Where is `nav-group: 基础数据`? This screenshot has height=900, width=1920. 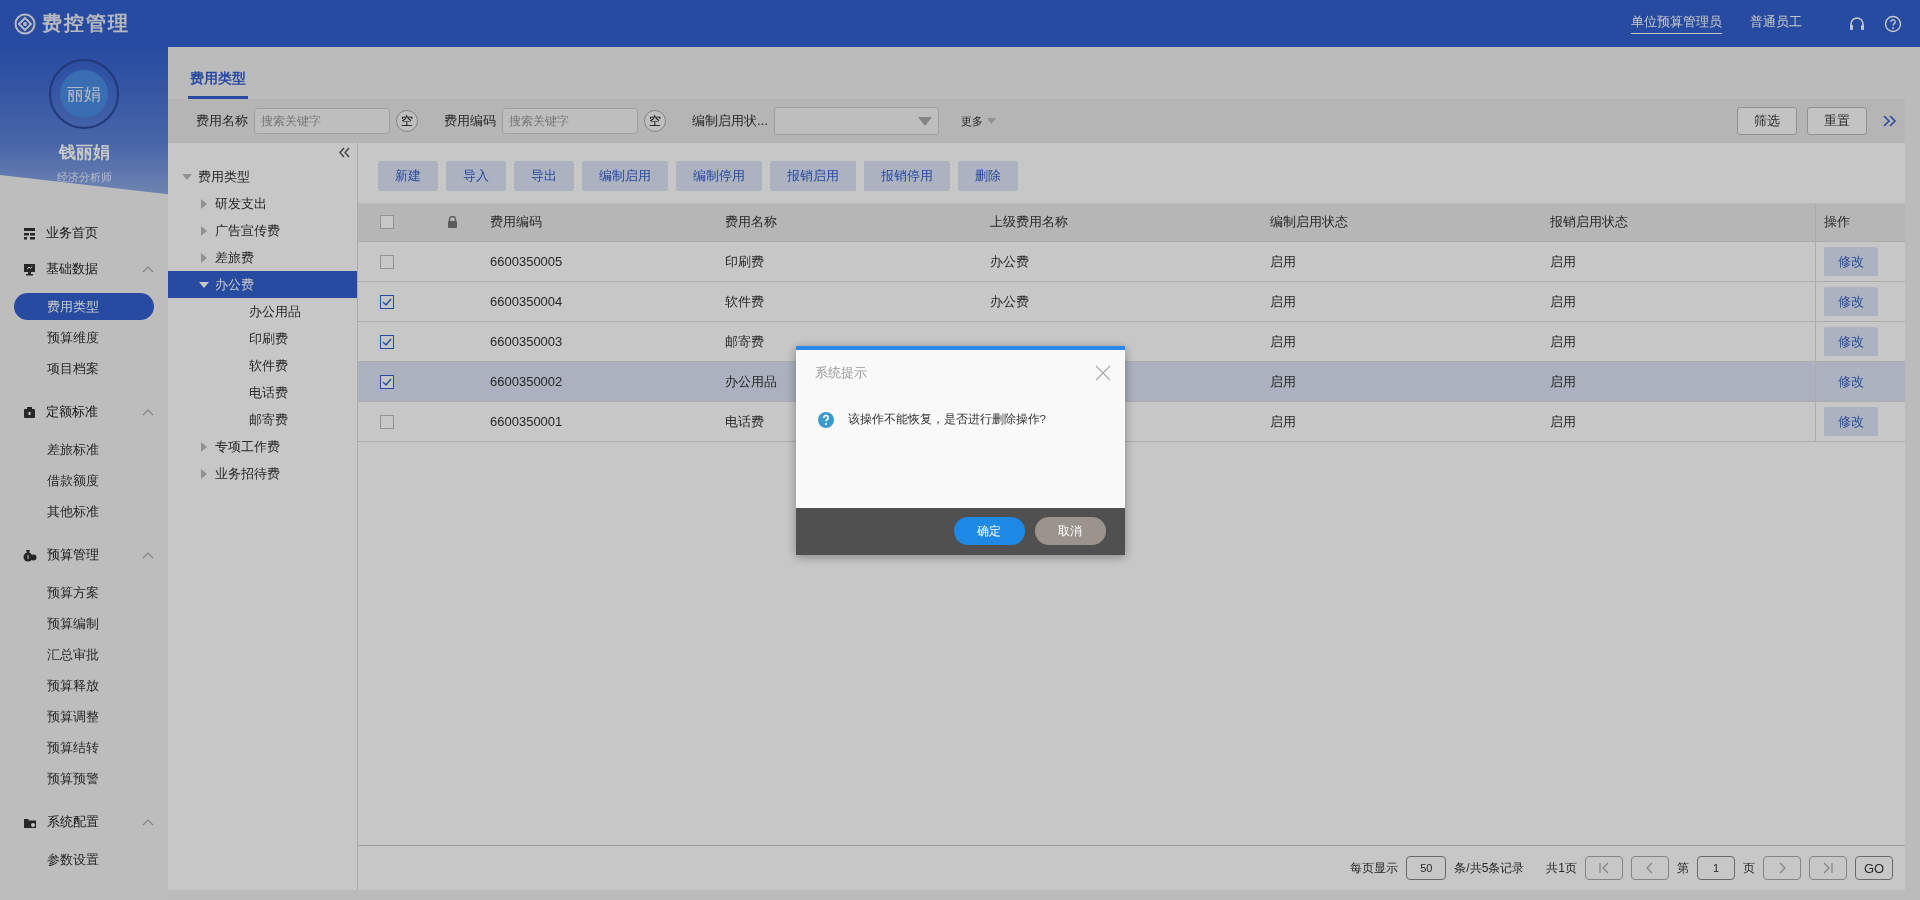 nav-group: 基础数据 is located at coordinates (84, 269).